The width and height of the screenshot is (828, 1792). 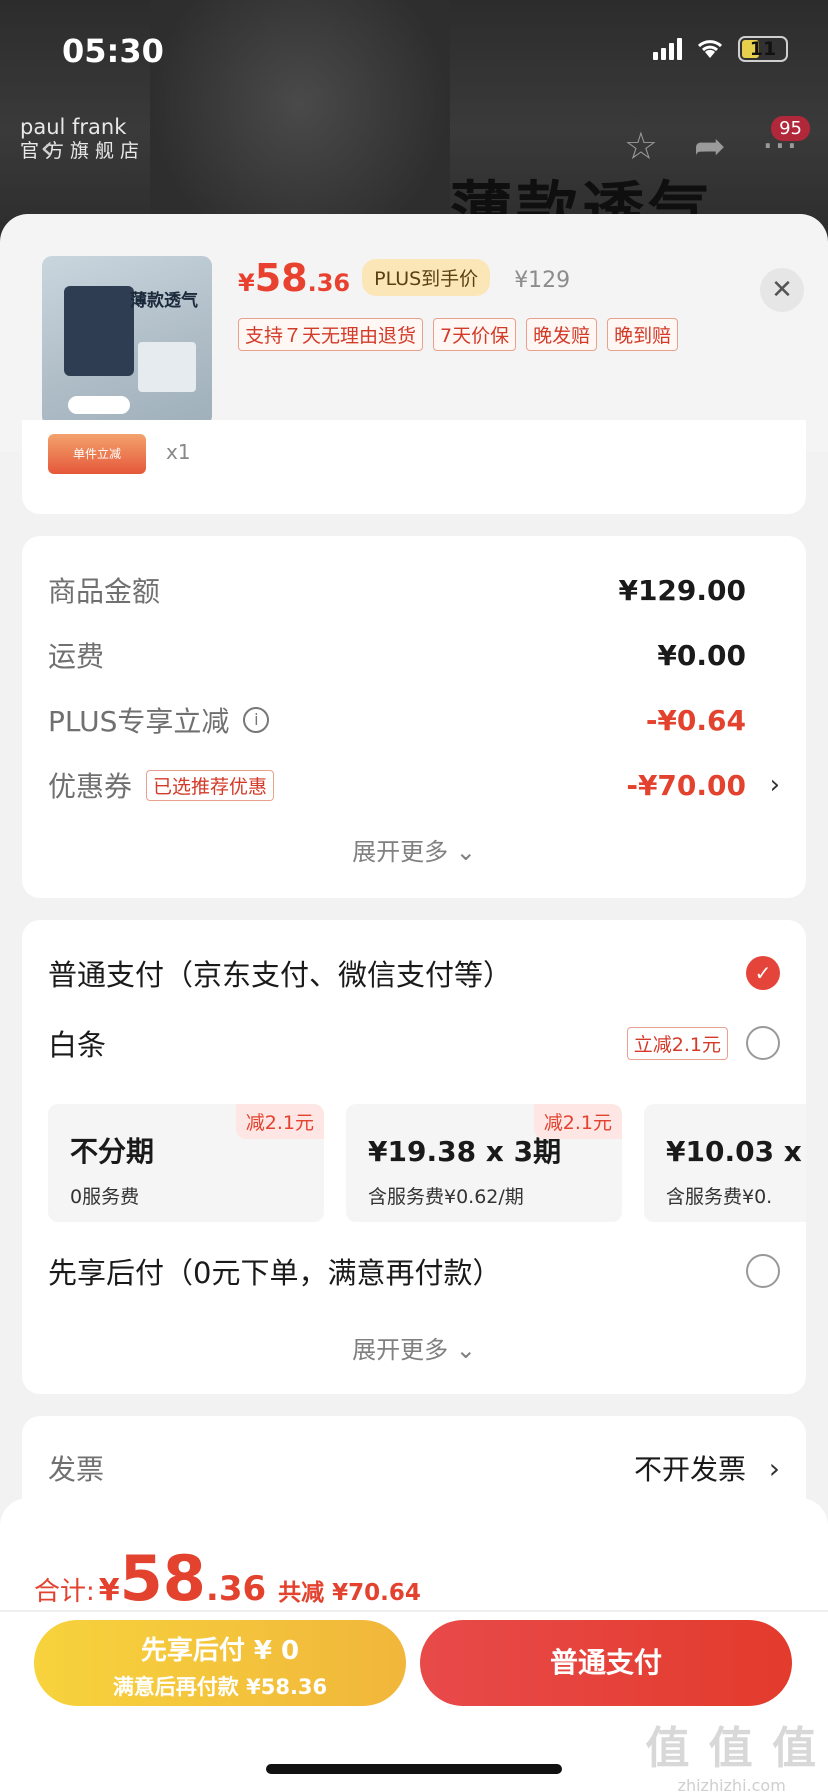 What do you see at coordinates (281, 278) in the screenshot?
I see `price-integer: 58` at bounding box center [281, 278].